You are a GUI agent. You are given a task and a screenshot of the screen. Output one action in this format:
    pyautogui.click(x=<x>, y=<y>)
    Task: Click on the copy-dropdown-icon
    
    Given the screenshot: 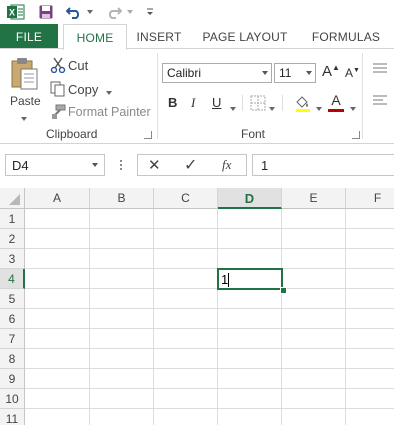 What is the action you would take?
    pyautogui.click(x=109, y=92)
    